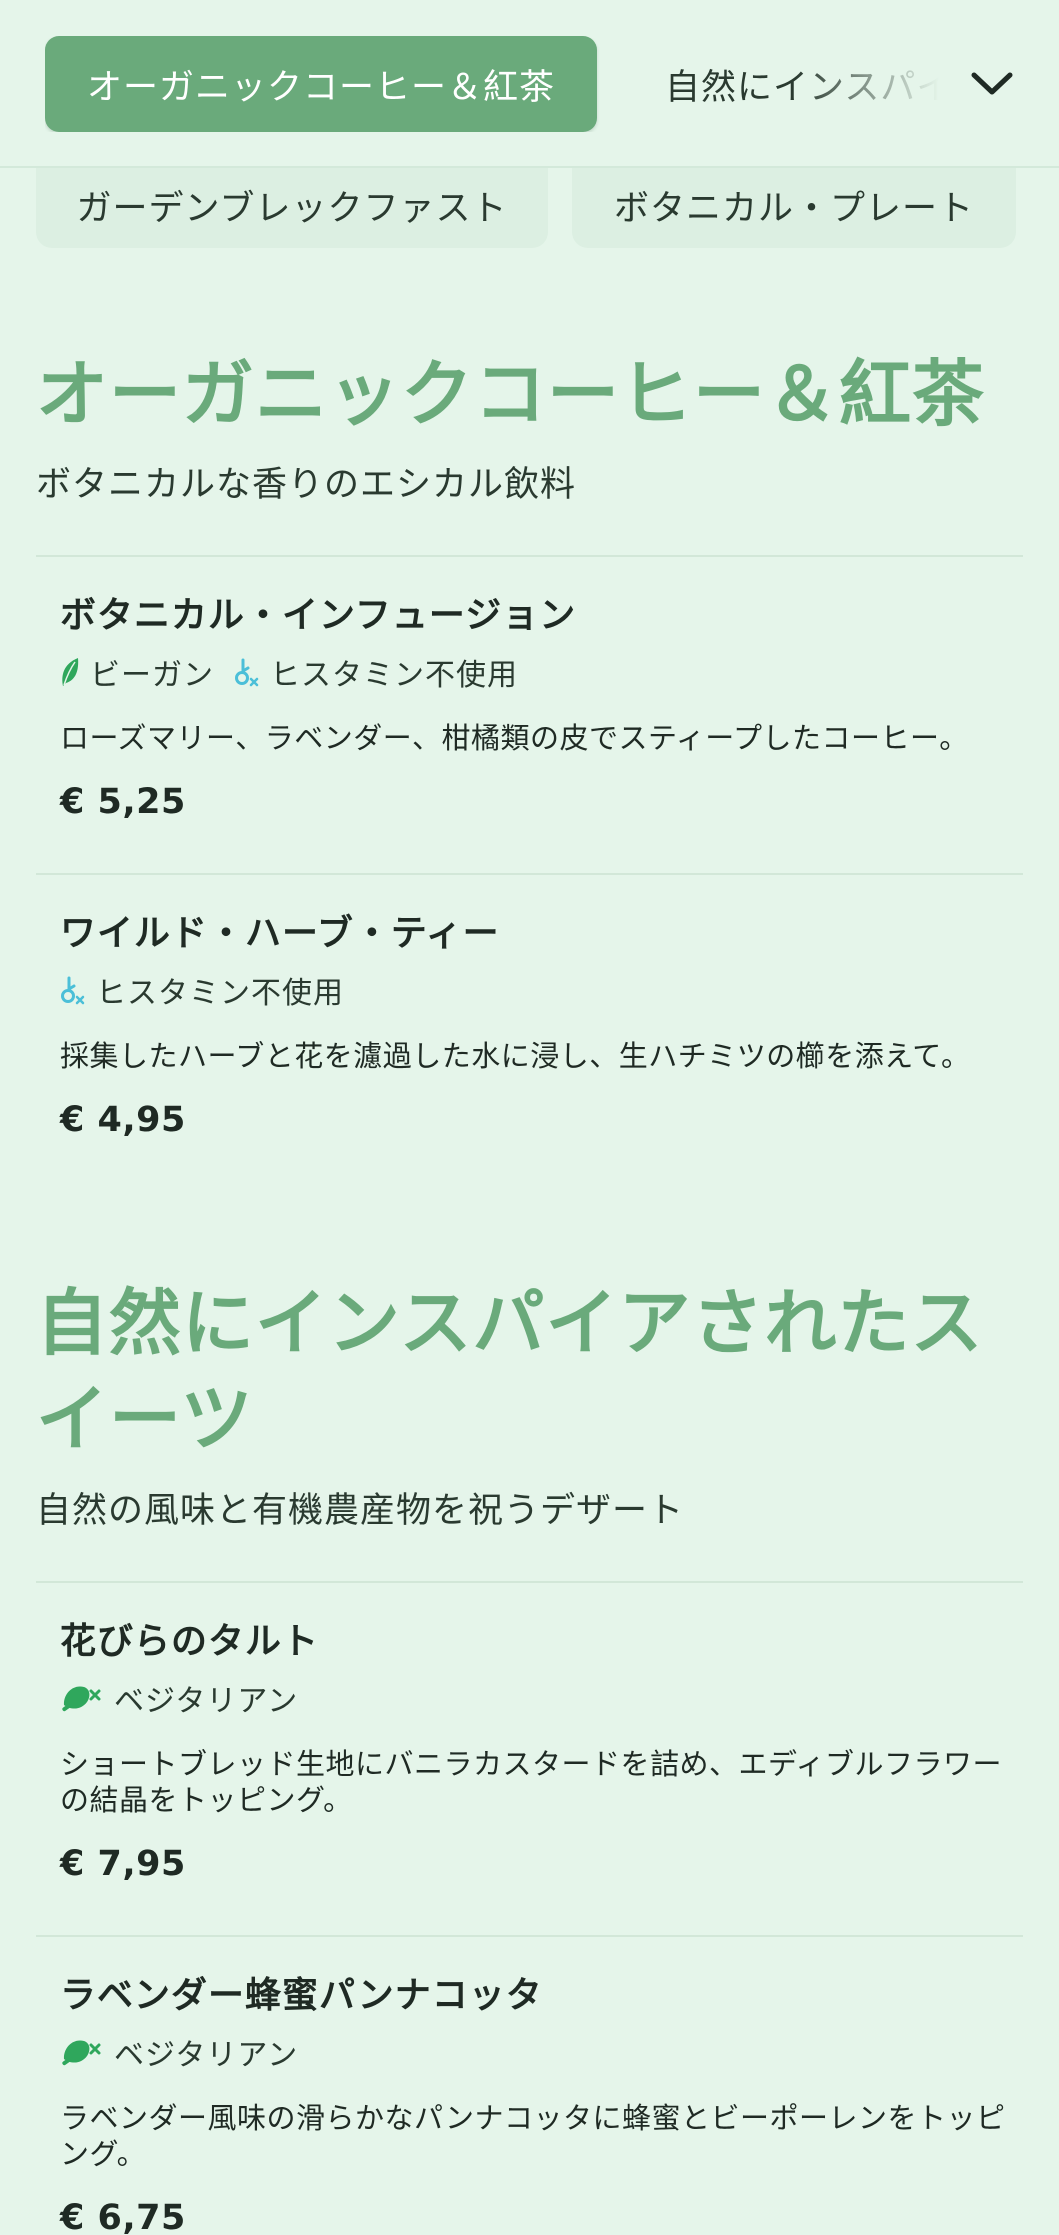 The image size is (1059, 2235). Describe the element at coordinates (794, 205) in the screenshot. I see `chip-botanical-plate: ボタニカル・プレート` at that location.